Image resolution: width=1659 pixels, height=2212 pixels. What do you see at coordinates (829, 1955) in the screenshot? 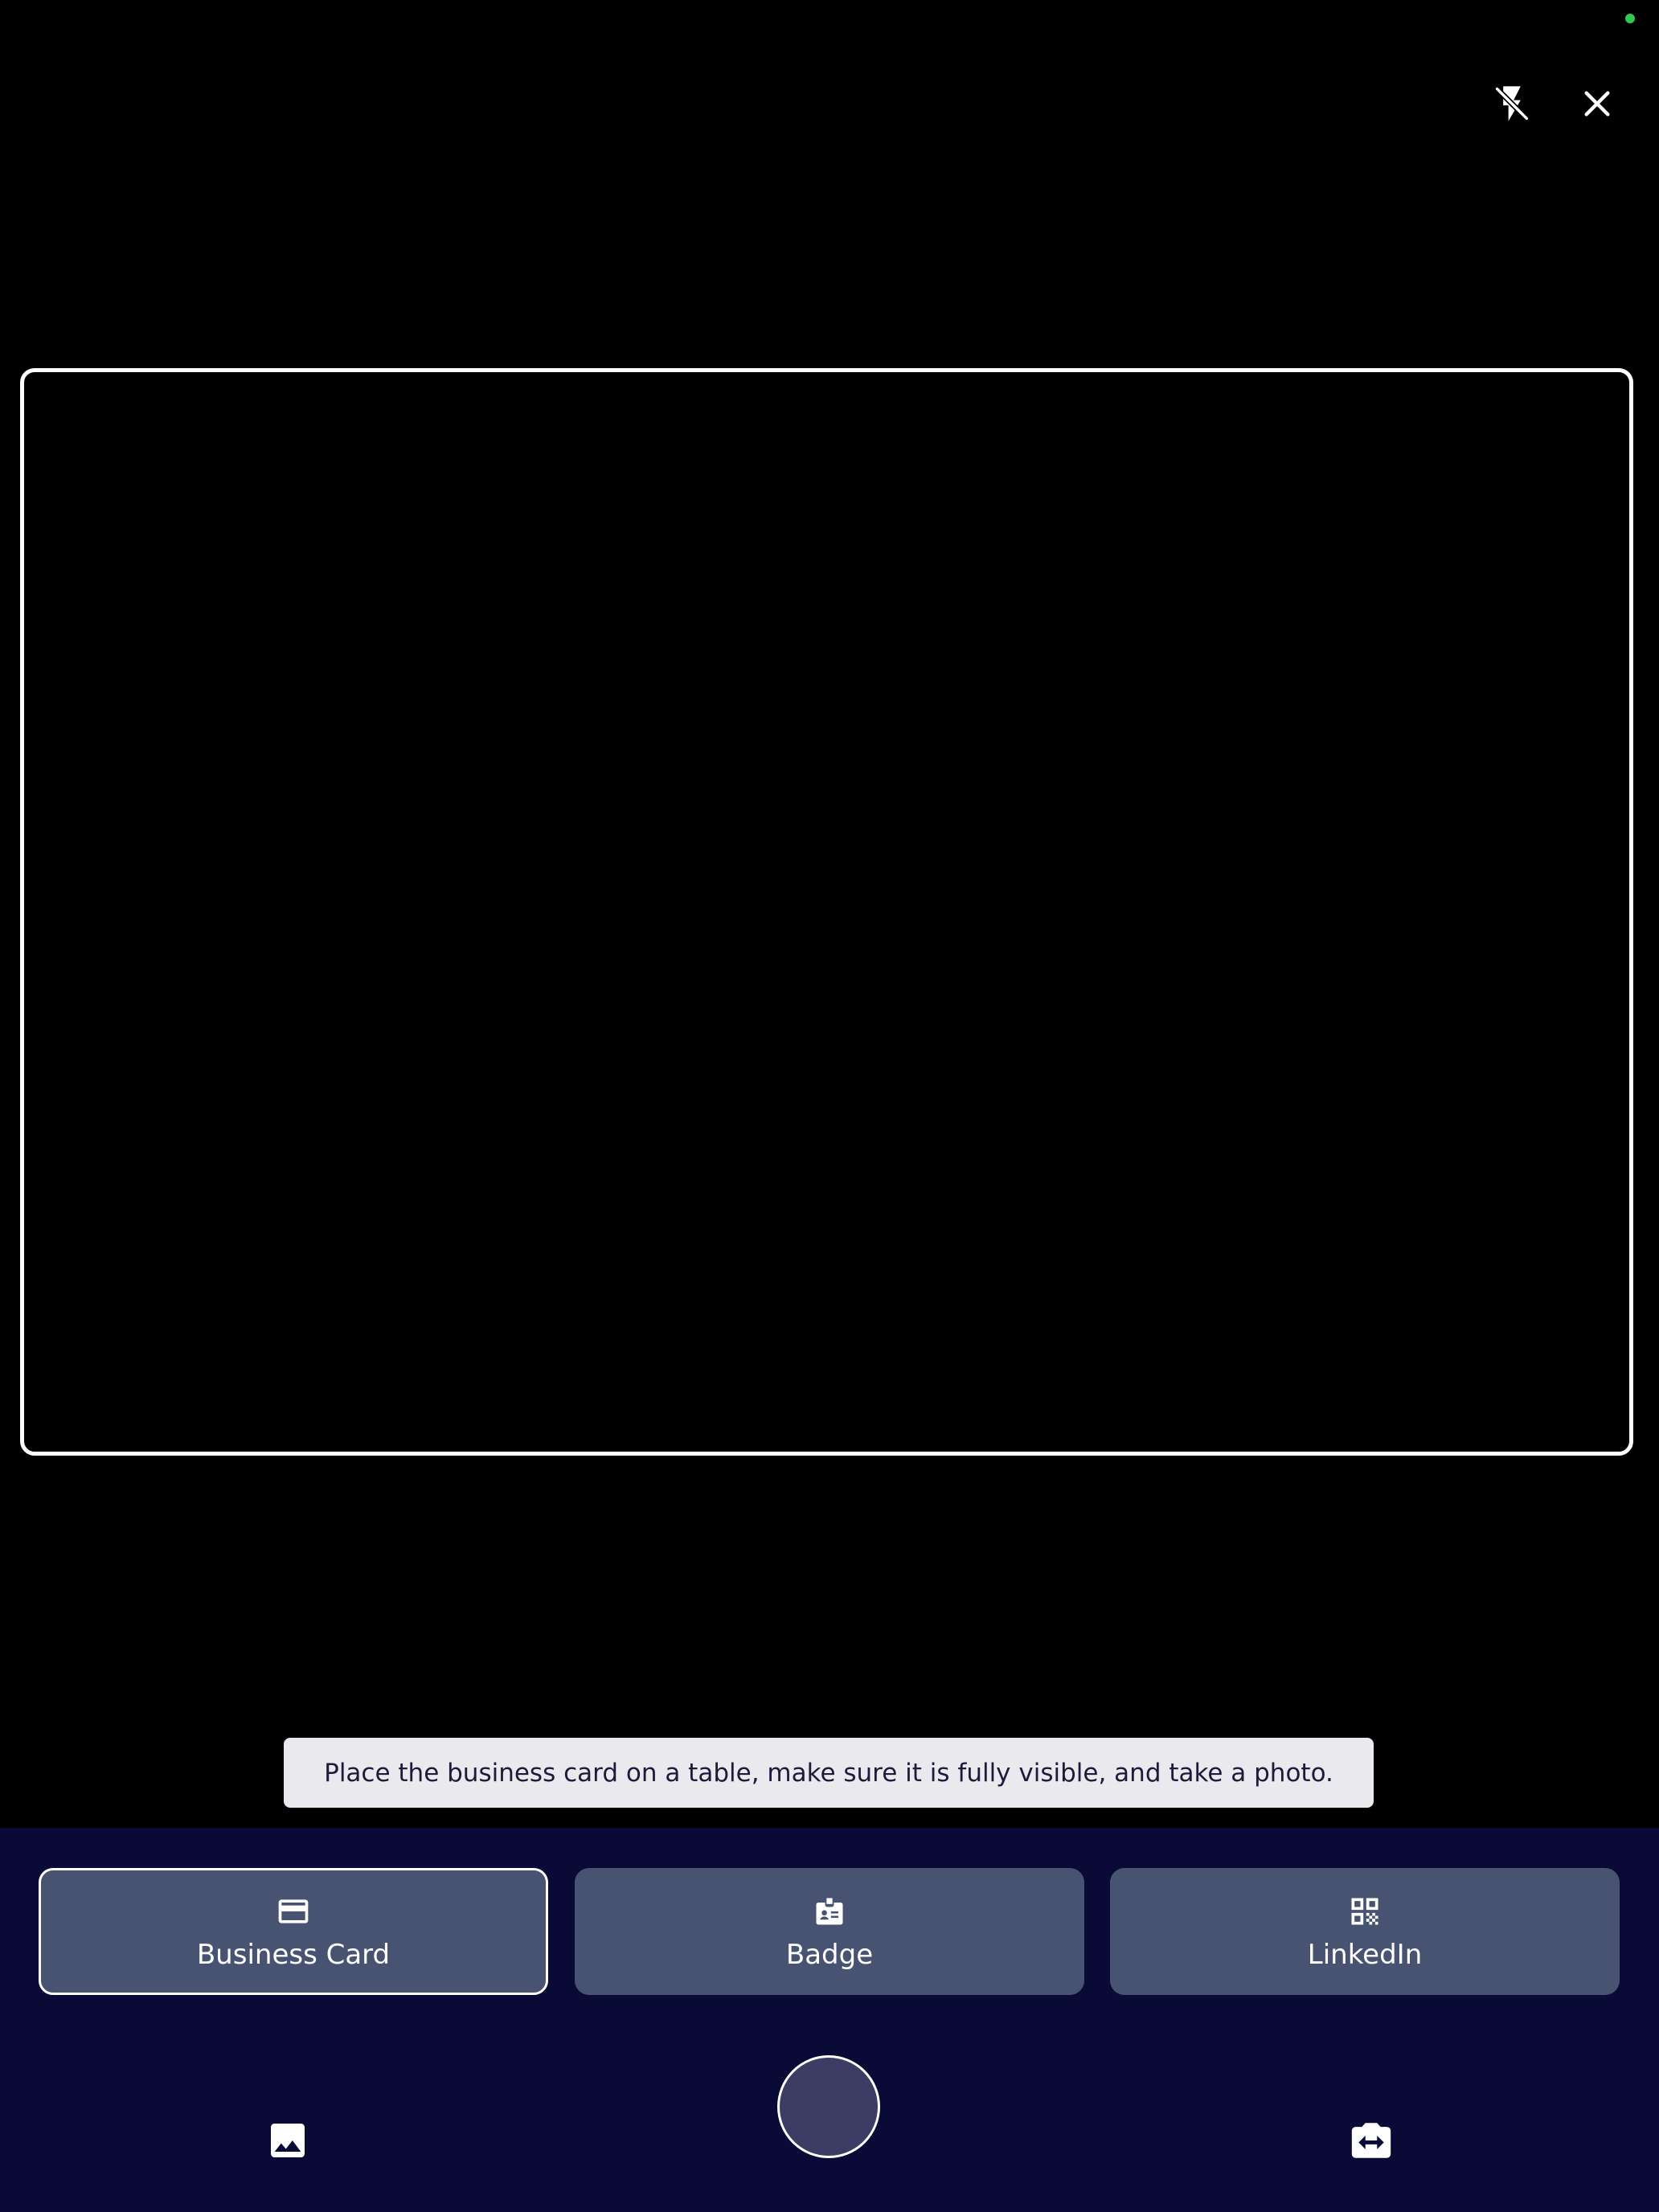
I see `badge-mode-label: Badge` at bounding box center [829, 1955].